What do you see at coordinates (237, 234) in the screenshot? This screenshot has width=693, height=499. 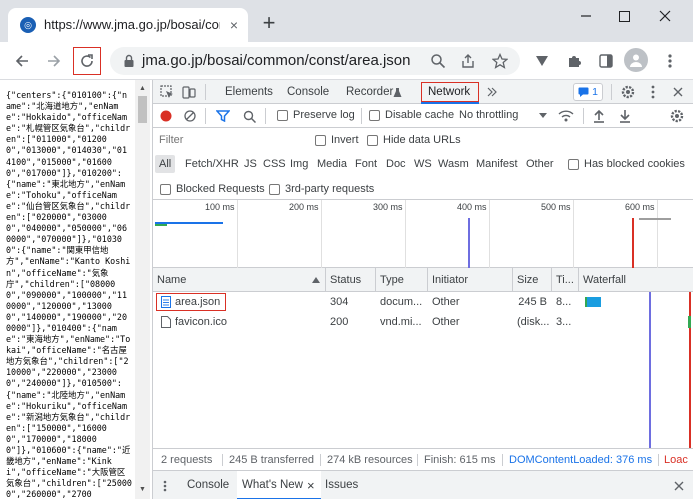 I see `overview-gridline` at bounding box center [237, 234].